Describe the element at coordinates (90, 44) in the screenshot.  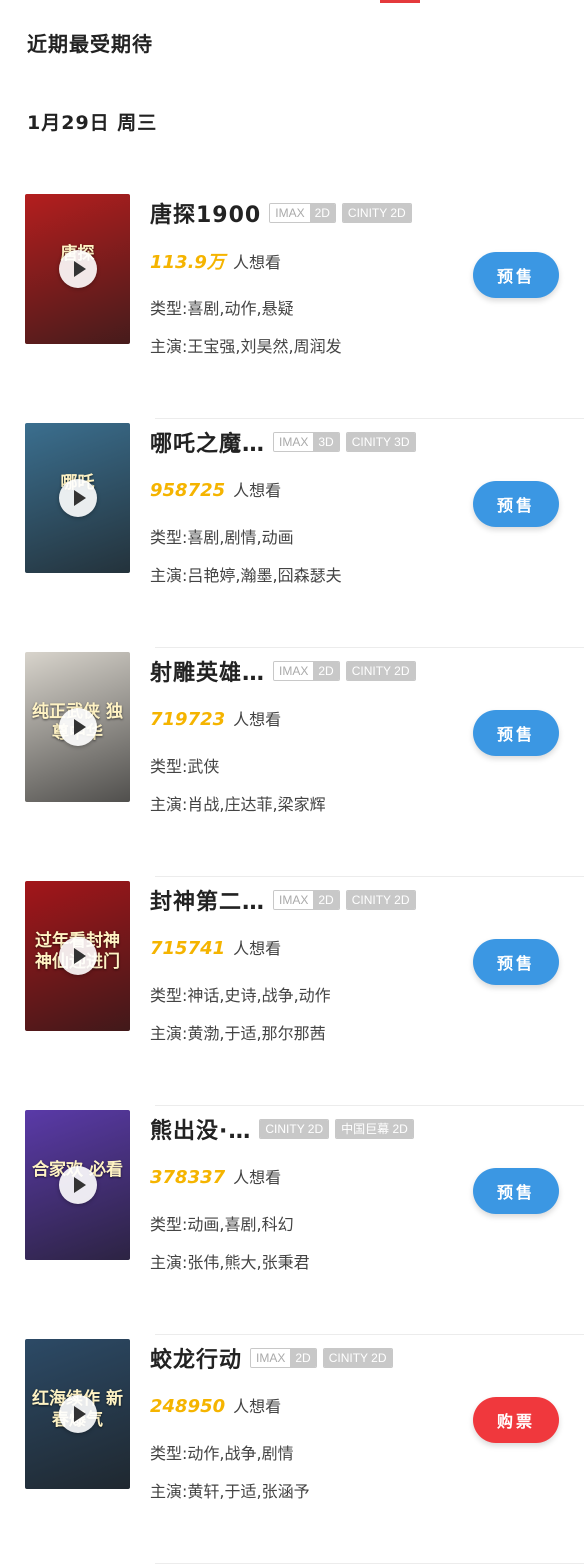
I see `section-title: 近期最受期待` at that location.